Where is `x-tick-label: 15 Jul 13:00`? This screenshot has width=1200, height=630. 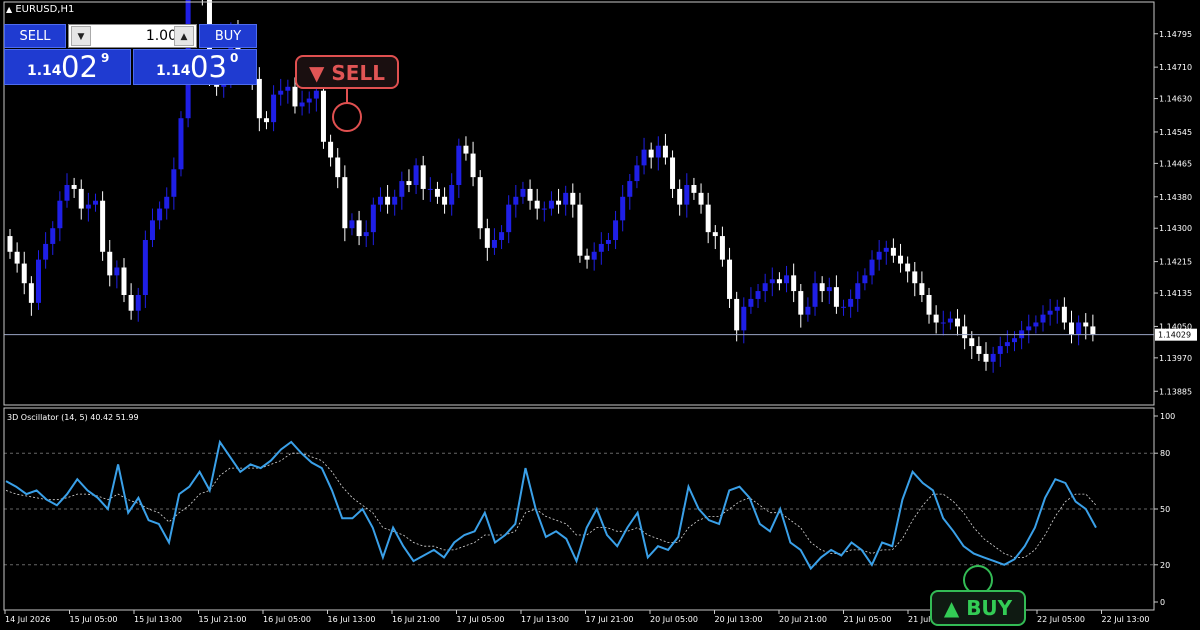
x-tick-label: 15 Jul 13:00 is located at coordinates (158, 619).